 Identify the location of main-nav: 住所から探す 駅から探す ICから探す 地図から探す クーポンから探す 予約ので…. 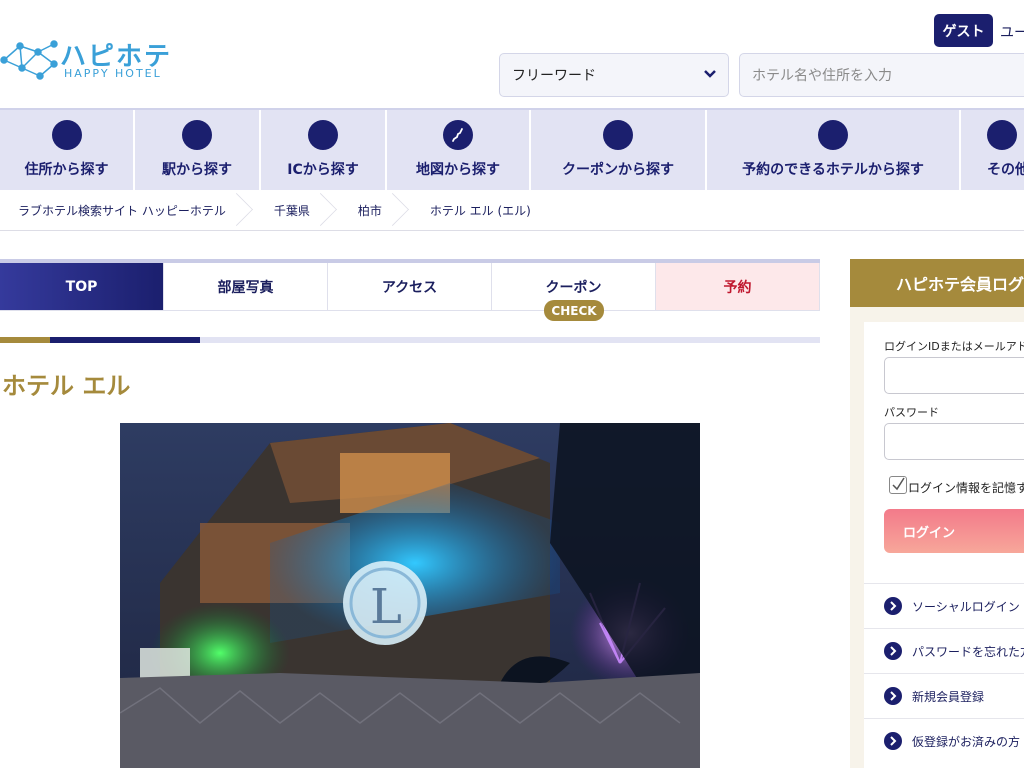
(512, 149).